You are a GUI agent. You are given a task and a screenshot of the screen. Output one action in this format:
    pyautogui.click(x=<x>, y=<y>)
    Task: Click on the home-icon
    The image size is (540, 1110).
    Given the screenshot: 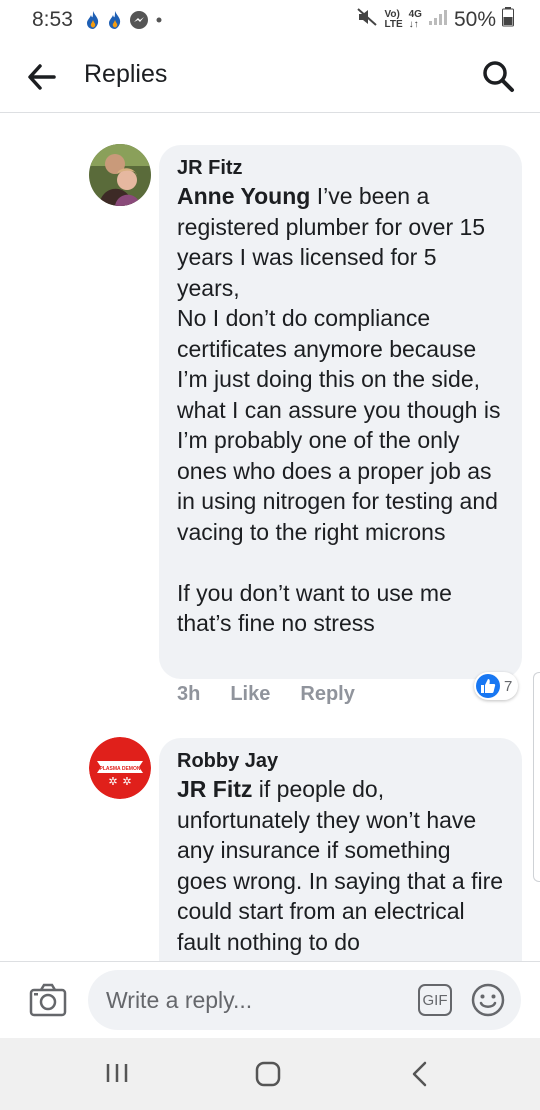 What is the action you would take?
    pyautogui.click(x=268, y=1076)
    